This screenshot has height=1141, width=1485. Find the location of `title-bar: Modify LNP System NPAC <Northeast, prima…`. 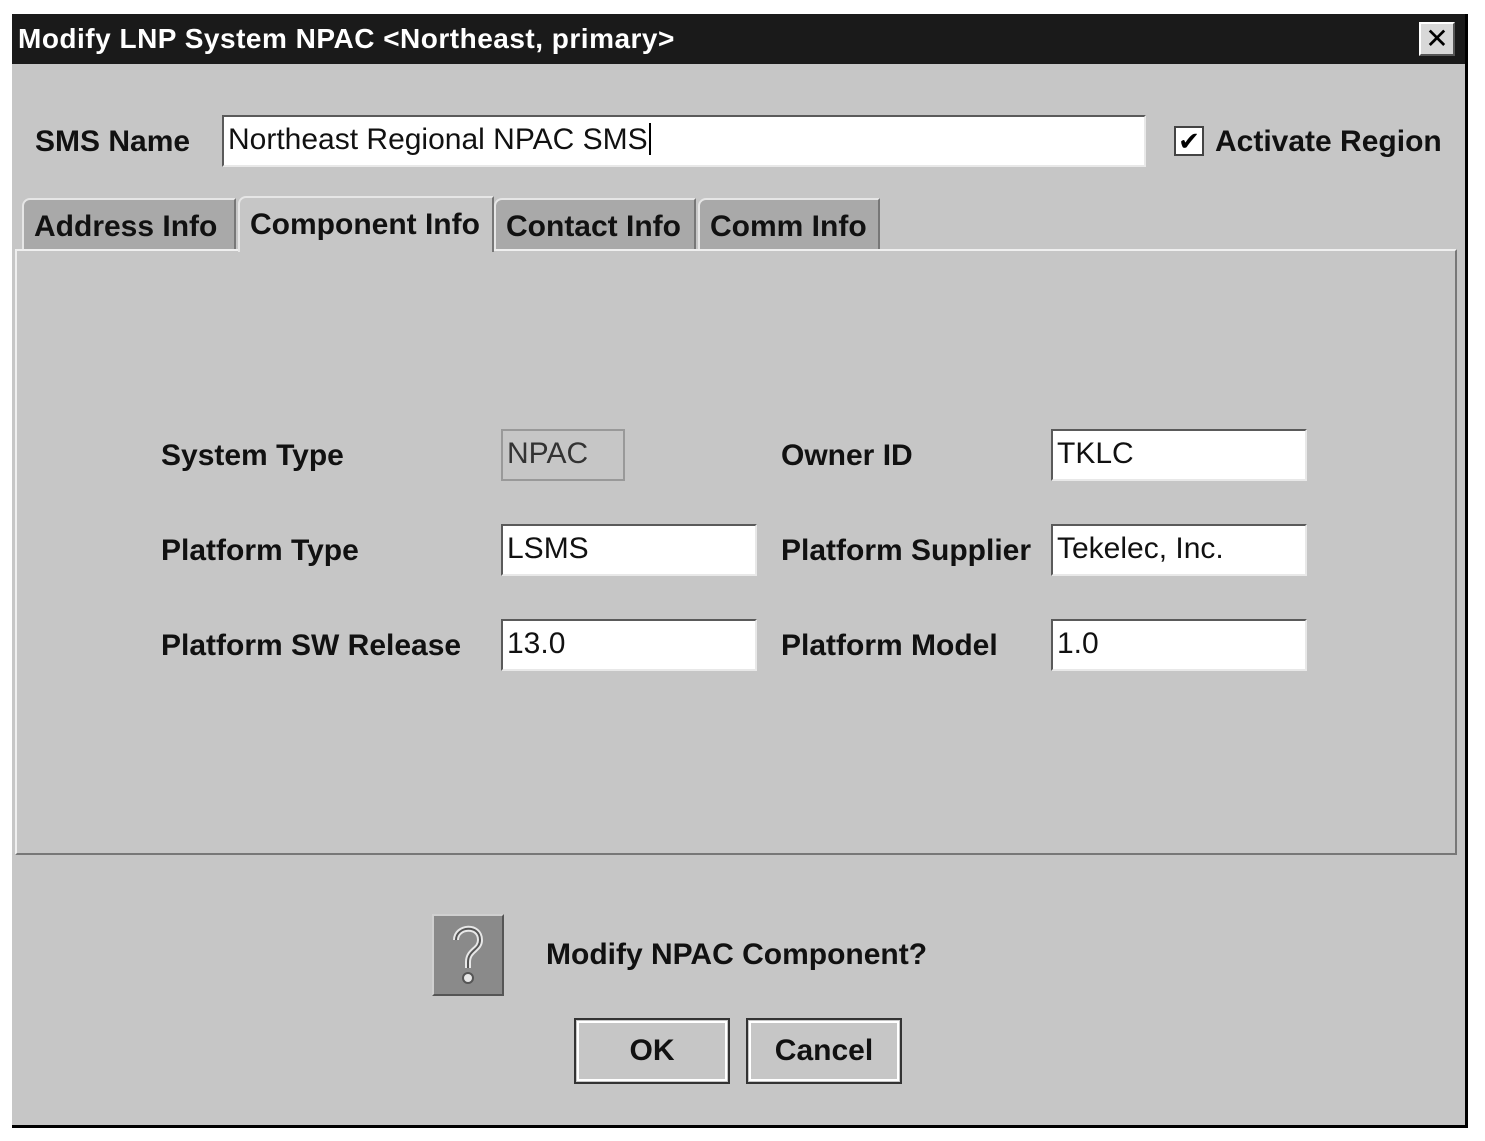

title-bar: Modify LNP System NPAC <Northeast, prima… is located at coordinates (738, 39).